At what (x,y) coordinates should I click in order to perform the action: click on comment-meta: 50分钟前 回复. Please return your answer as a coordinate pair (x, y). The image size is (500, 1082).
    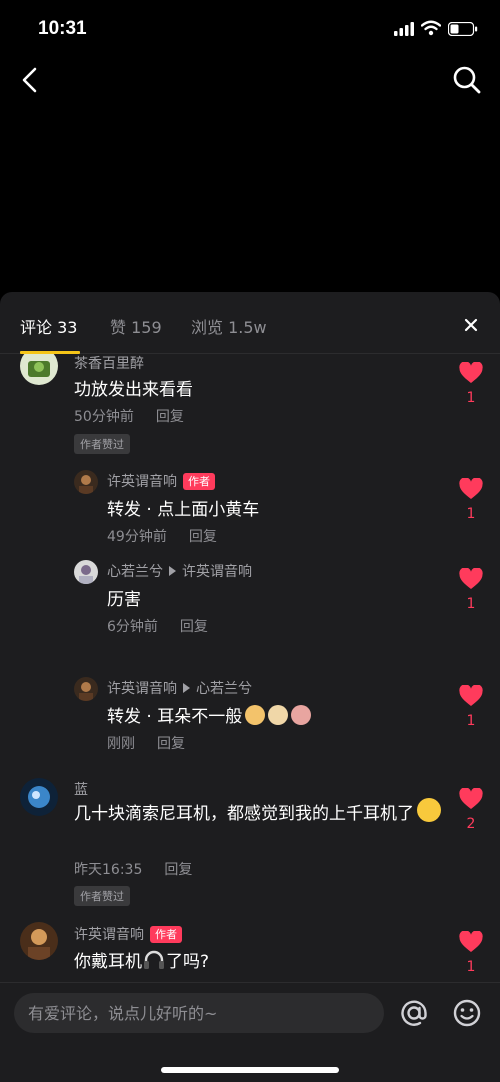
    Looking at the image, I should click on (129, 416).